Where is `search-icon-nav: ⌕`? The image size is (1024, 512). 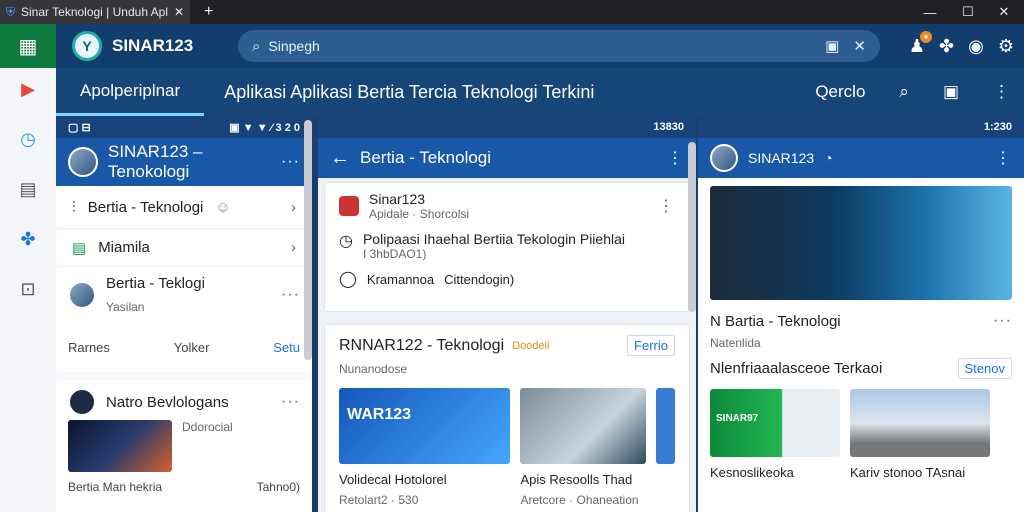
search-icon-nav: ⌕ is located at coordinates (904, 92).